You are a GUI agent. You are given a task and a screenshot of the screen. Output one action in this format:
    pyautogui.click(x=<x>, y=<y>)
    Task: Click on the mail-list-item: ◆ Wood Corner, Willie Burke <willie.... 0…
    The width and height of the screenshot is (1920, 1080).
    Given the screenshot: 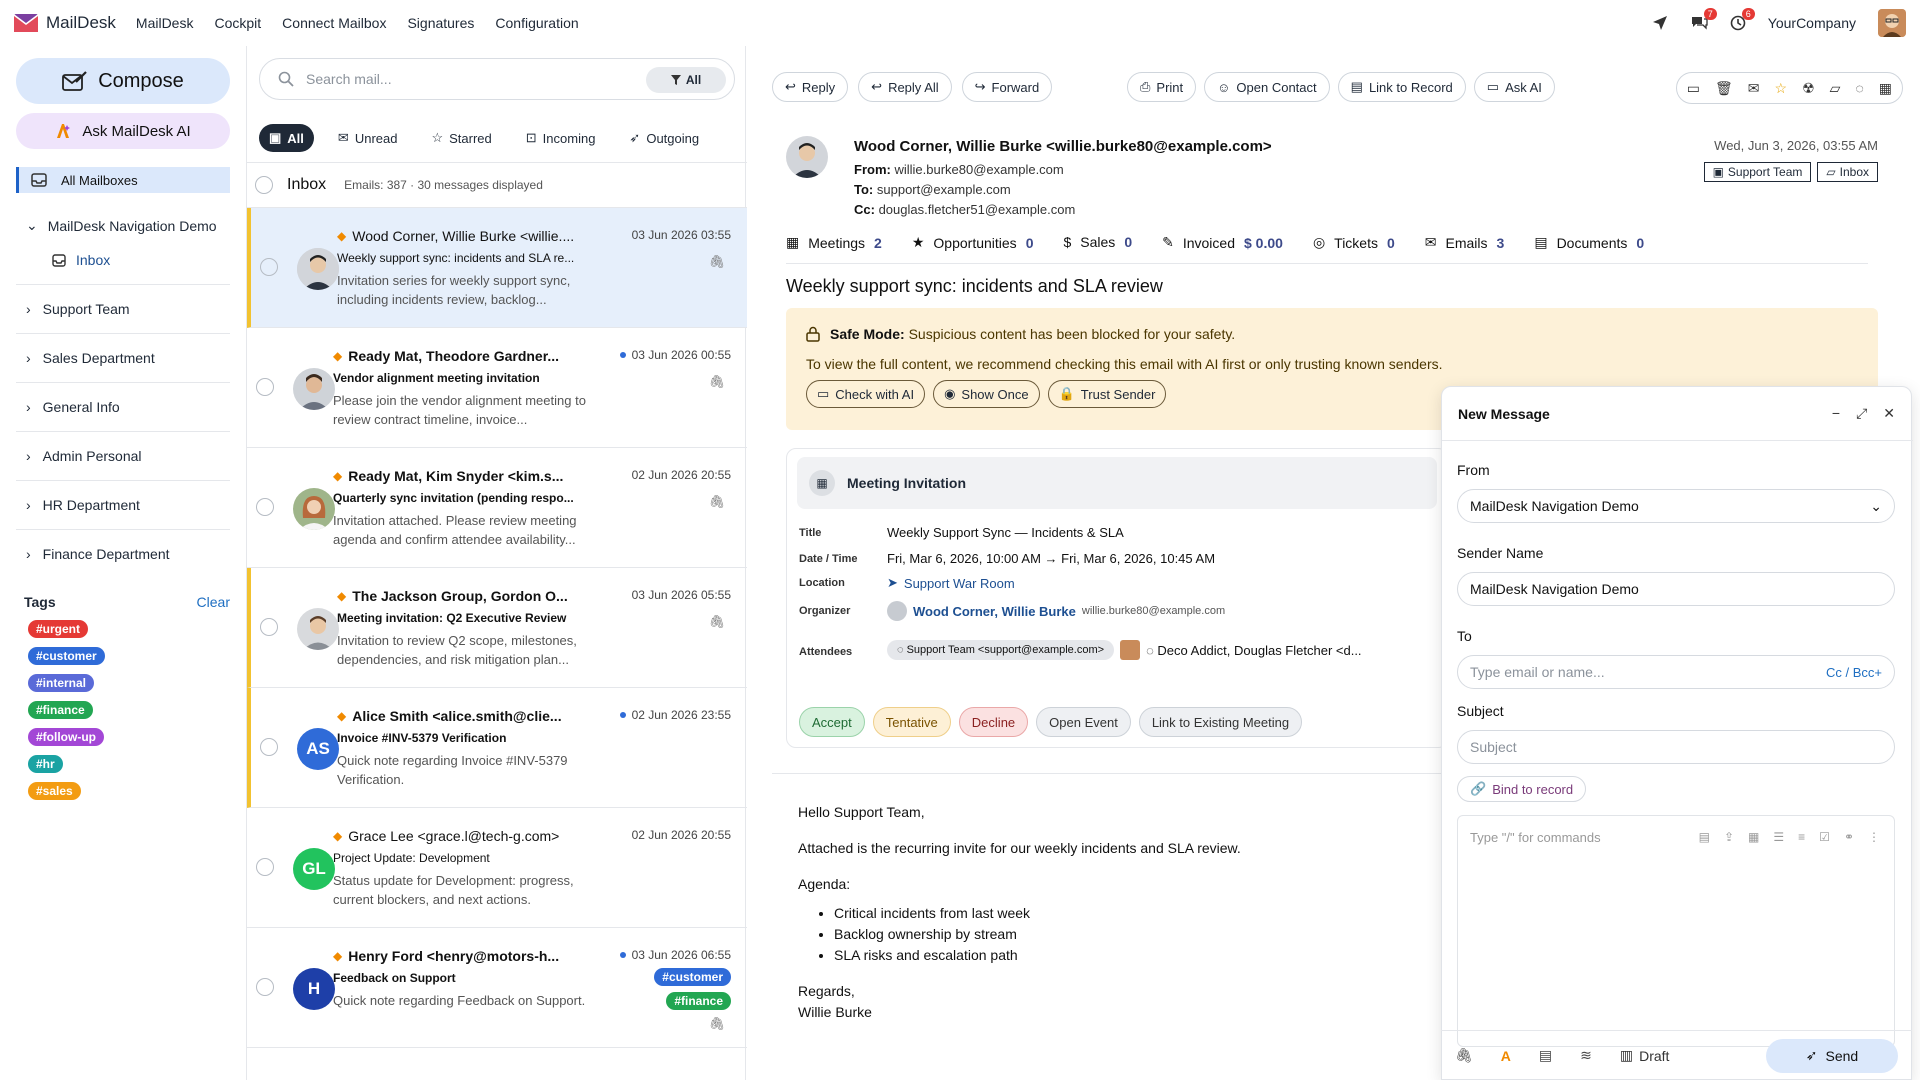 What is the action you would take?
    pyautogui.click(x=497, y=268)
    